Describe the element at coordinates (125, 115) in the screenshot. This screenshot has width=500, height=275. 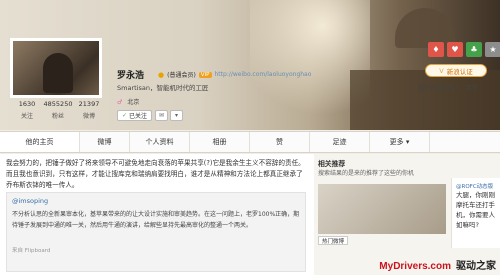
I see `check-icon: ✓` at that location.